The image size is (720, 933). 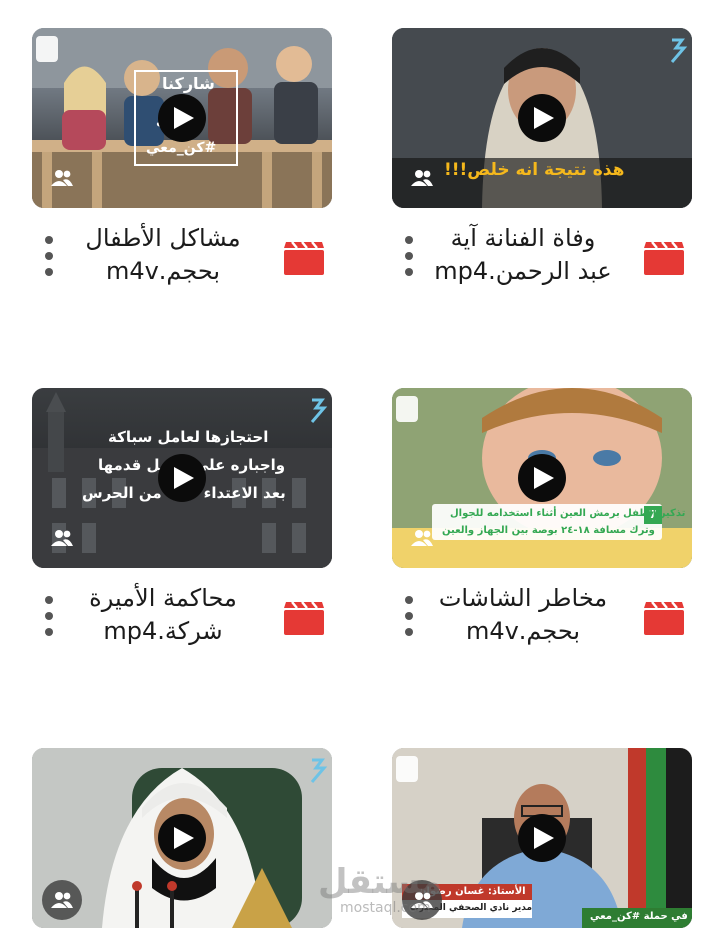 I want to click on video-title: محاكمة الأميرة شركة.mp4, so click(x=163, y=615).